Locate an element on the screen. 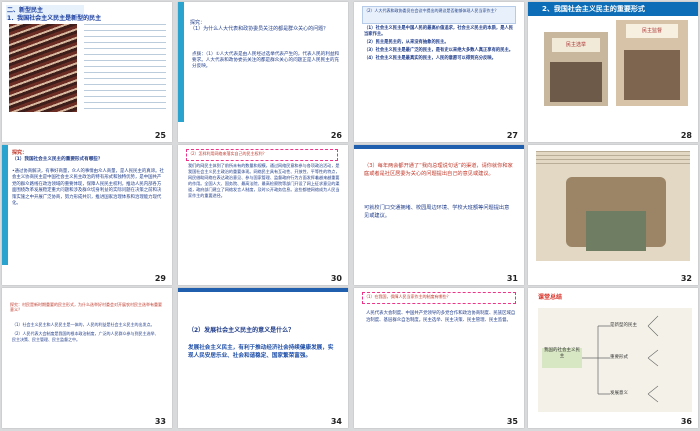  answer-line: （1）社会主义民主和人民民主是一体的，人民的利益是社会主义民主的出发点。 is located at coordinates (83, 324).